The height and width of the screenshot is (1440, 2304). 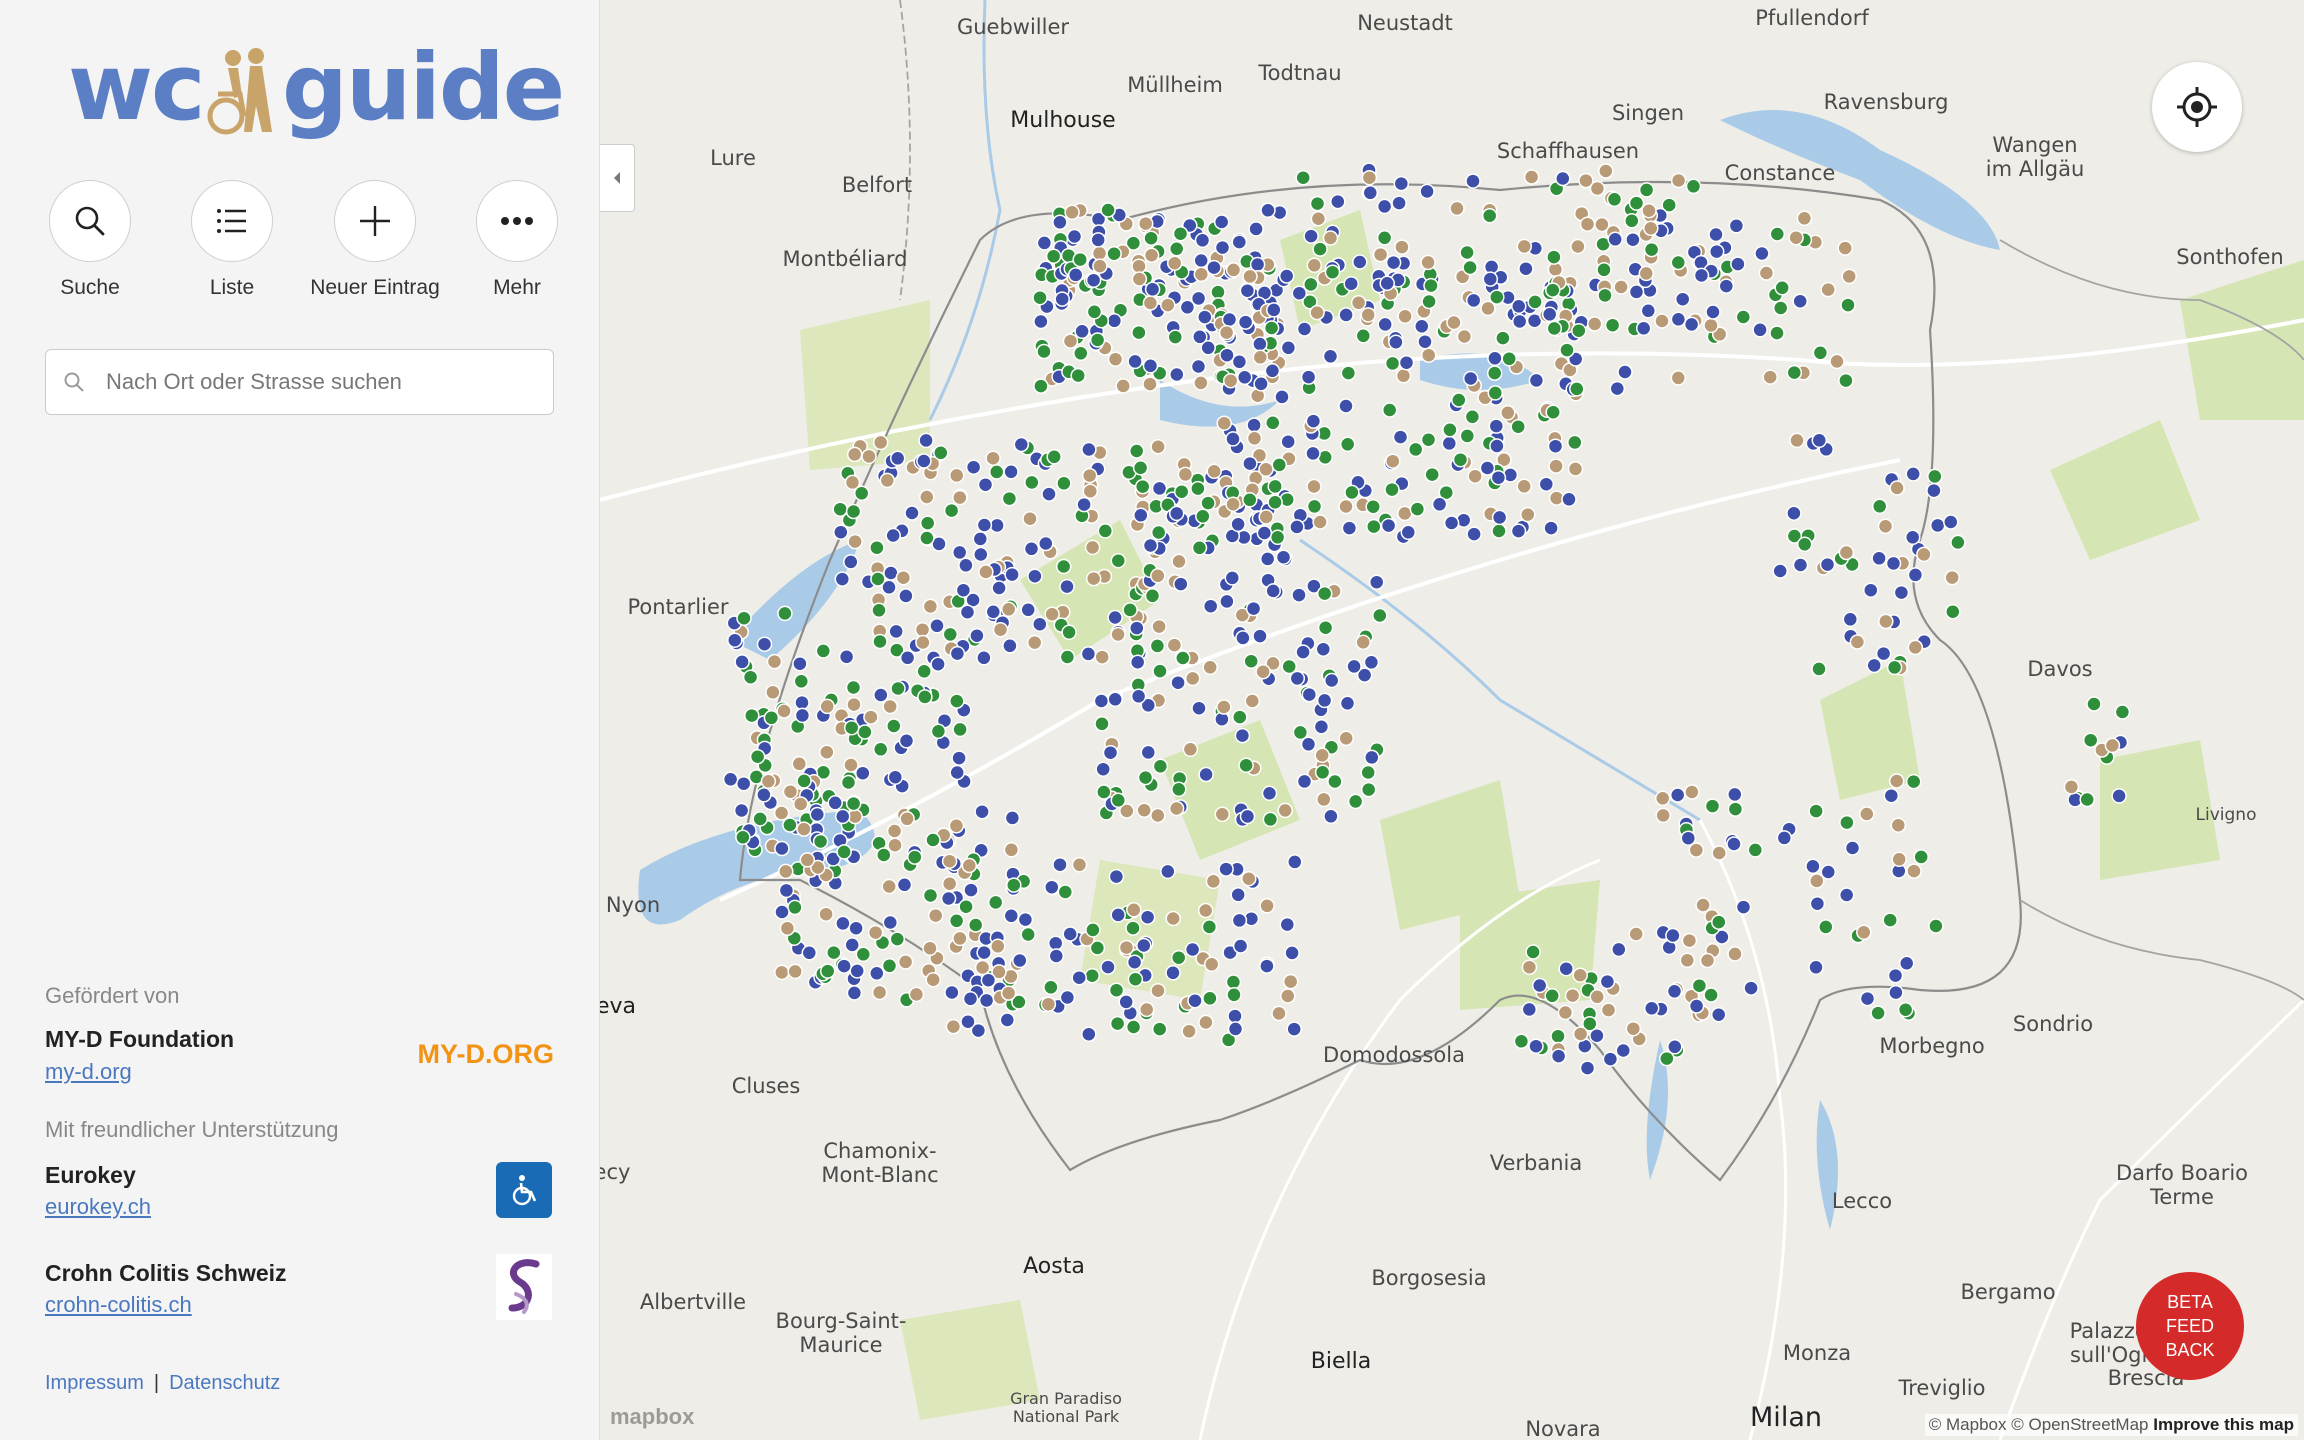 I want to click on more-button: Mehr, so click(x=517, y=240).